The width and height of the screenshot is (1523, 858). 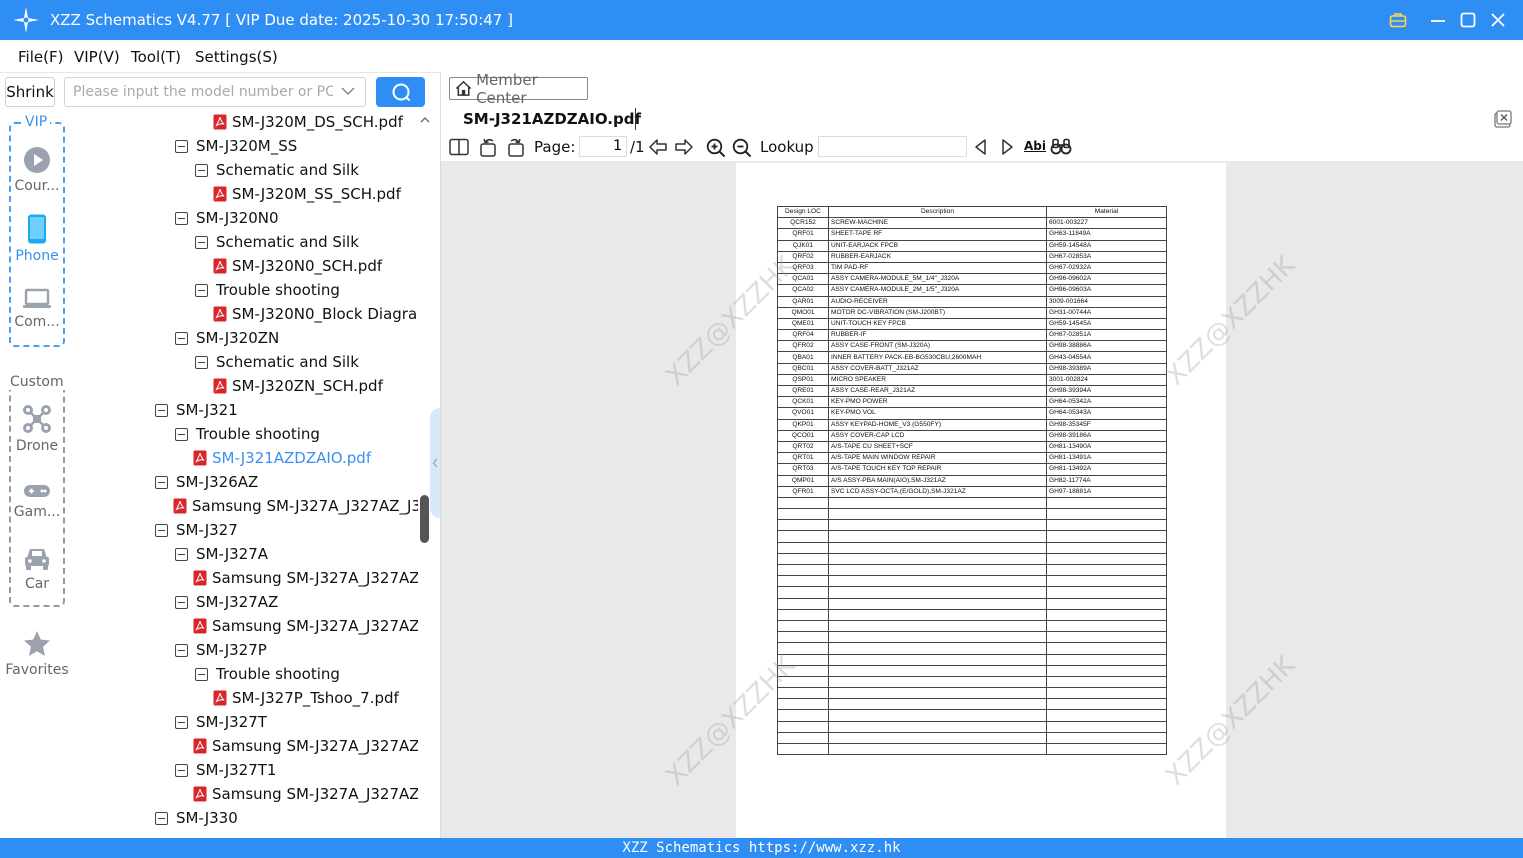 What do you see at coordinates (515, 148) in the screenshot?
I see `rotate-right-icon` at bounding box center [515, 148].